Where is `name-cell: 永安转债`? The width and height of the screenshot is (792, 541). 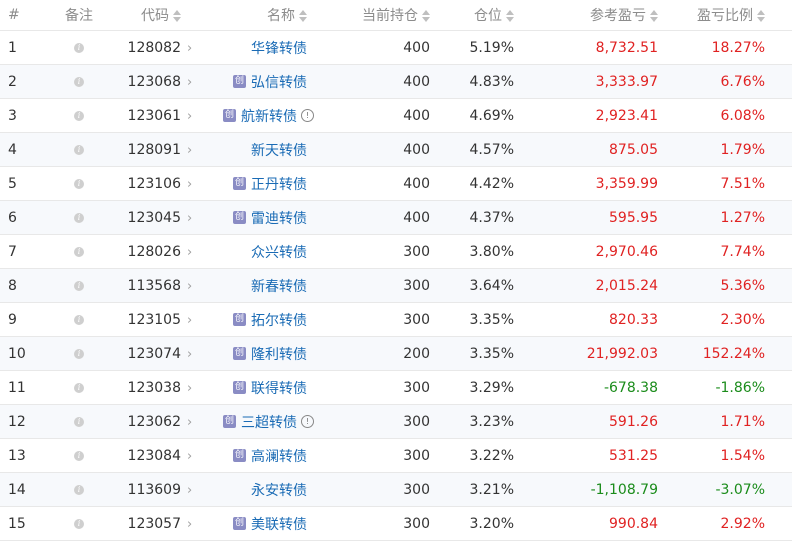
name-cell: 永安转债 is located at coordinates (265, 489).